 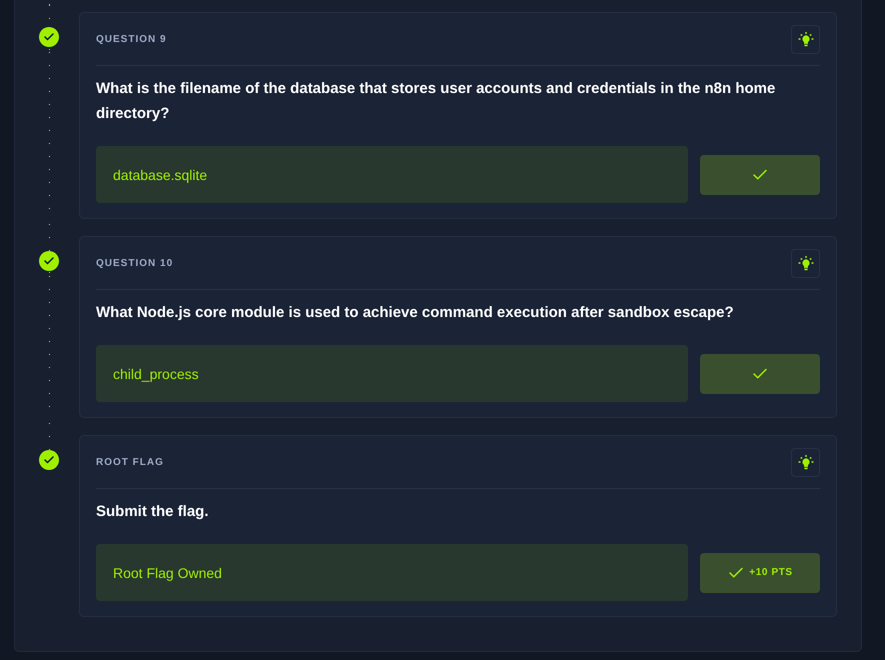 What do you see at coordinates (392, 572) in the screenshot?
I see `answer-field: Root Flag Owned` at bounding box center [392, 572].